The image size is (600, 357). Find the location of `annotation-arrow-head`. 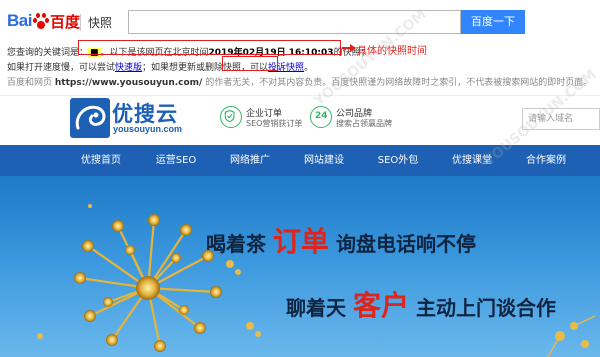

annotation-arrow-head is located at coordinates (353, 47).